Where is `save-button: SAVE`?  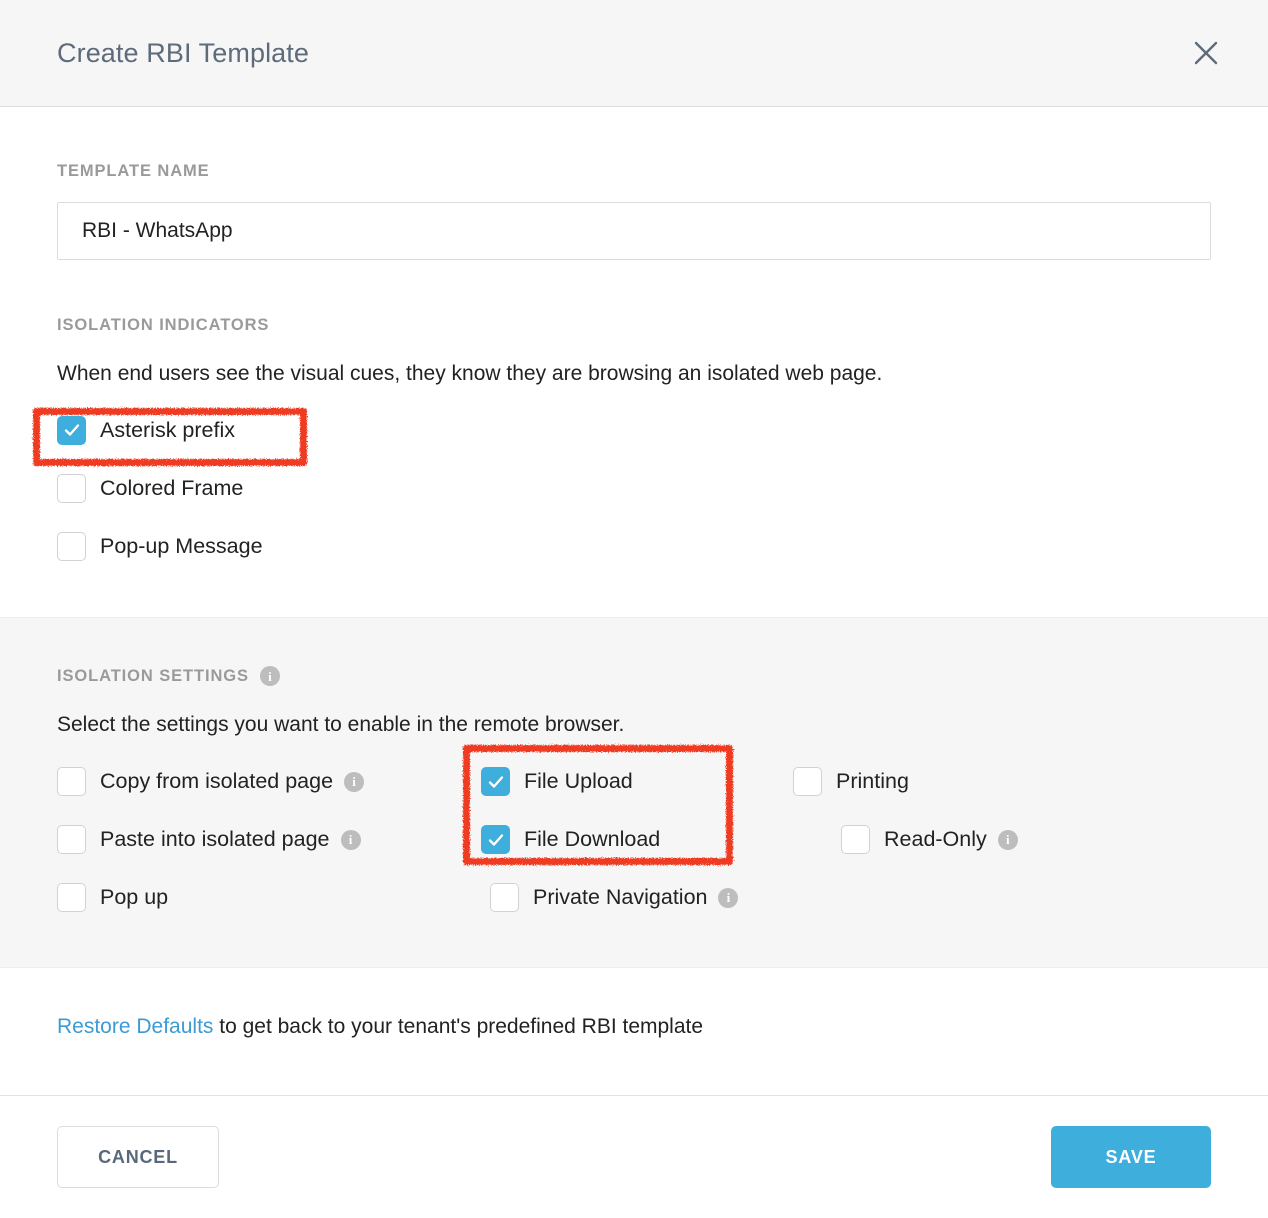 save-button: SAVE is located at coordinates (1131, 1157).